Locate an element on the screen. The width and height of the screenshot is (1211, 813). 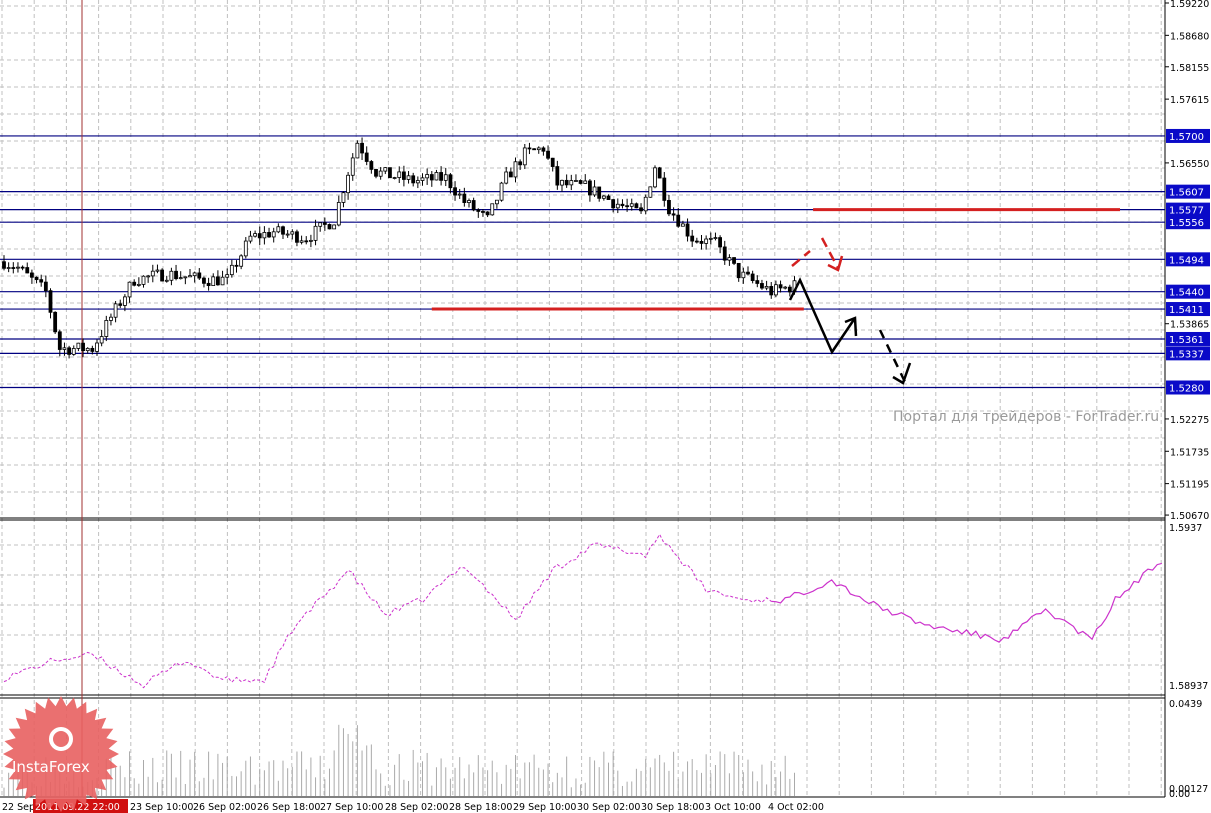
time-axis-label: 28 Sep 18:00 is located at coordinates (480, 807).